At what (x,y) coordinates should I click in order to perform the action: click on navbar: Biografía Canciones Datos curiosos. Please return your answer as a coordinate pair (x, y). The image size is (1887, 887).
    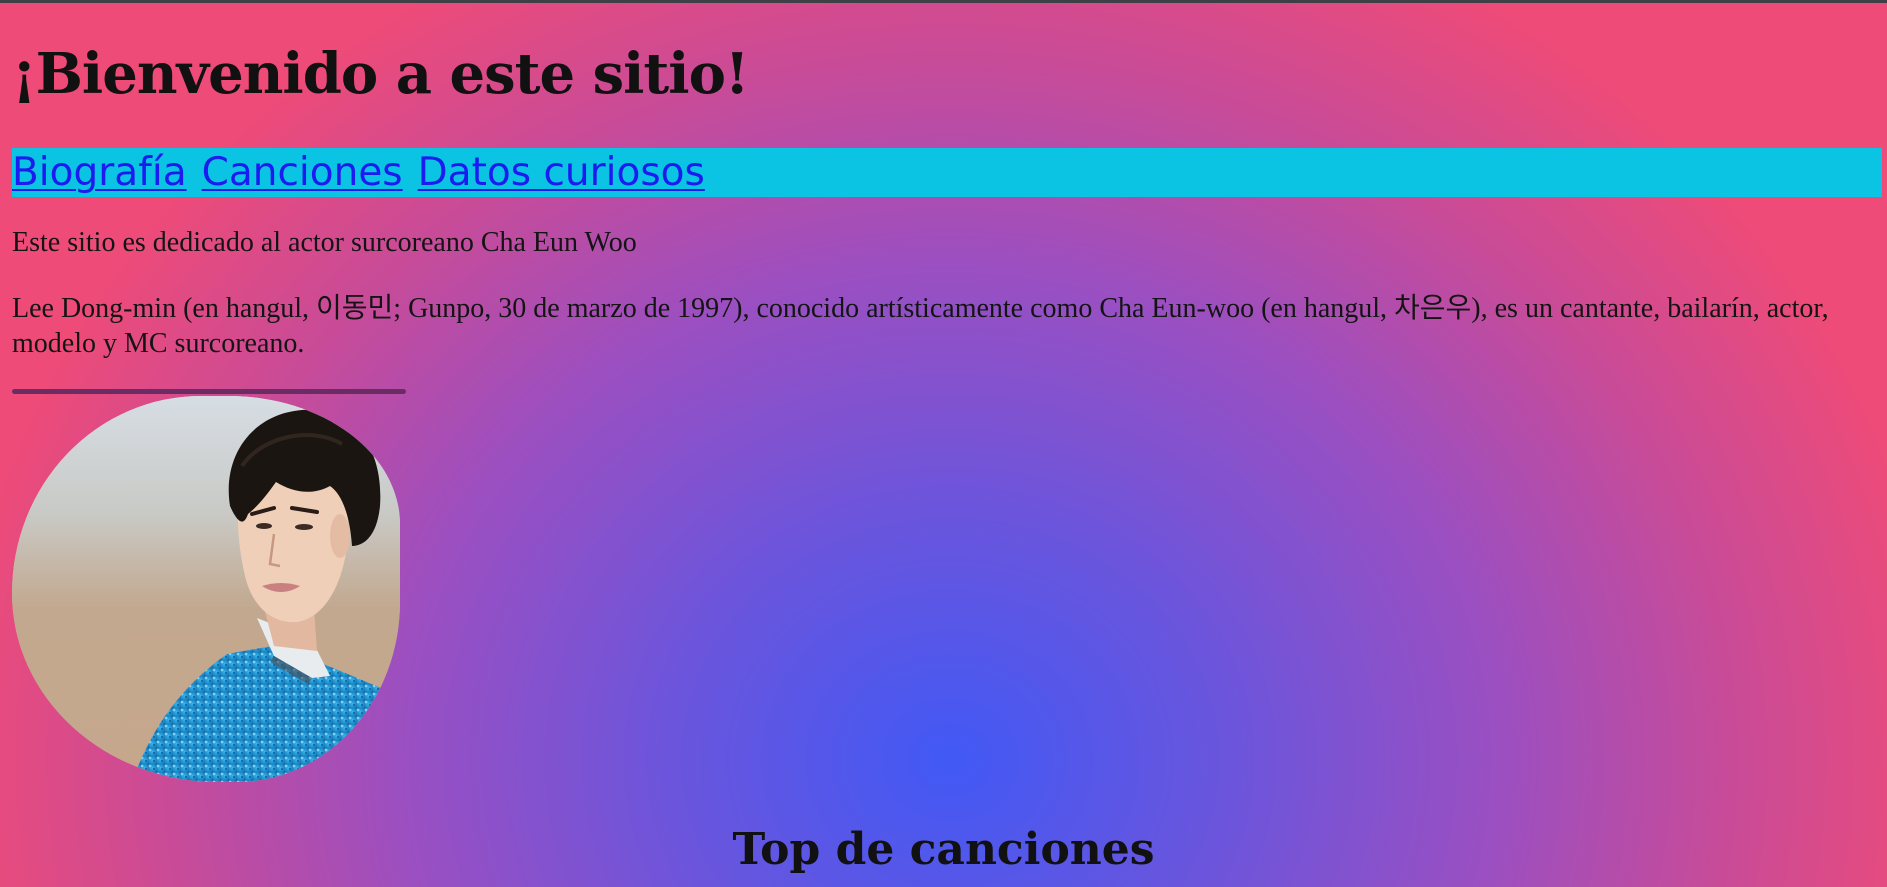
    Looking at the image, I should click on (947, 172).